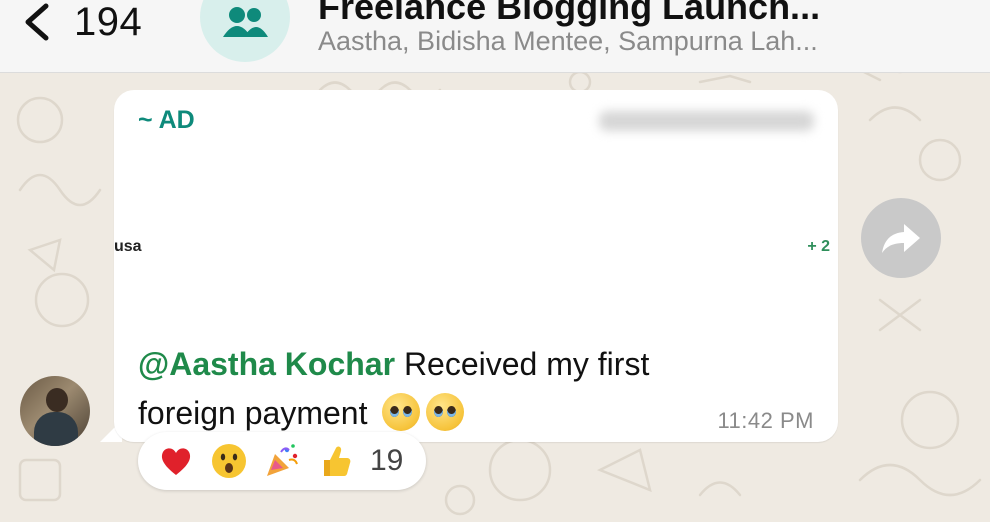 The image size is (990, 522). I want to click on reactions-bar: 19, so click(282, 461).